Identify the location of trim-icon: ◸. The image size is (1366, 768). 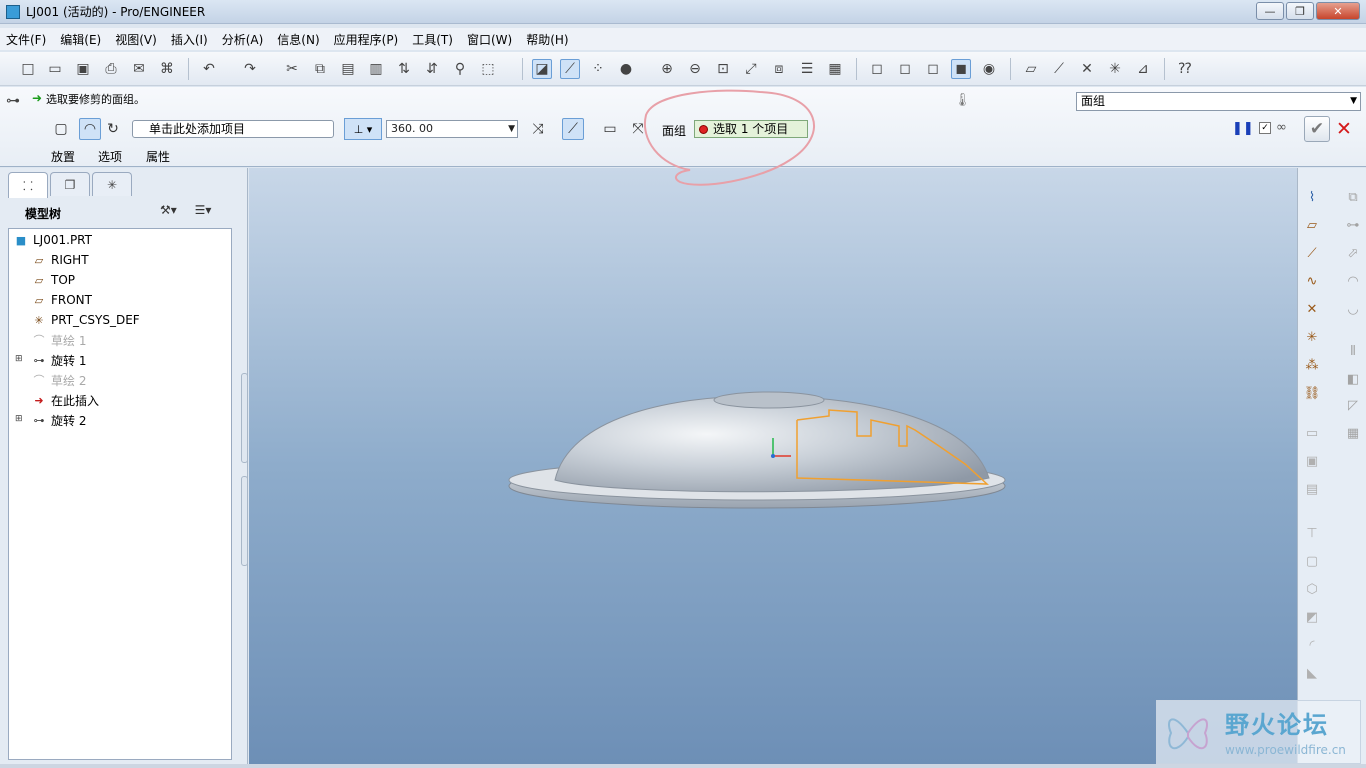
(1353, 405).